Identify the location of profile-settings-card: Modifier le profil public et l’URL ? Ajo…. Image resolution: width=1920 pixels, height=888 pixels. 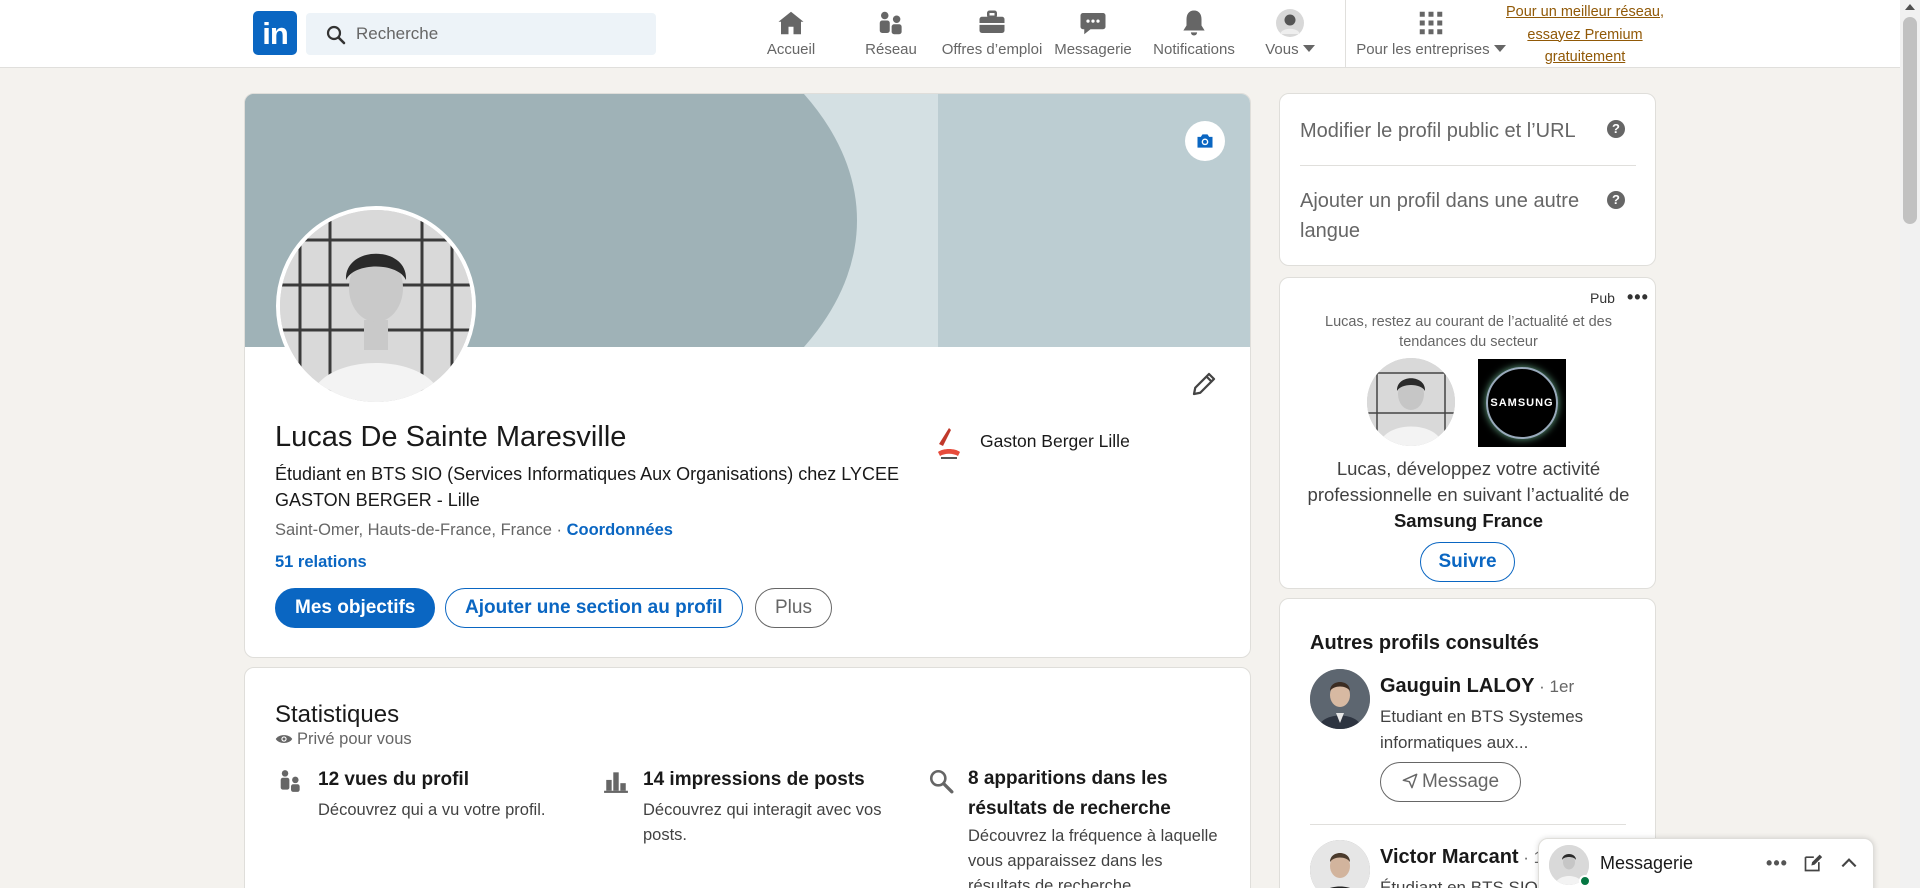
(1467, 179).